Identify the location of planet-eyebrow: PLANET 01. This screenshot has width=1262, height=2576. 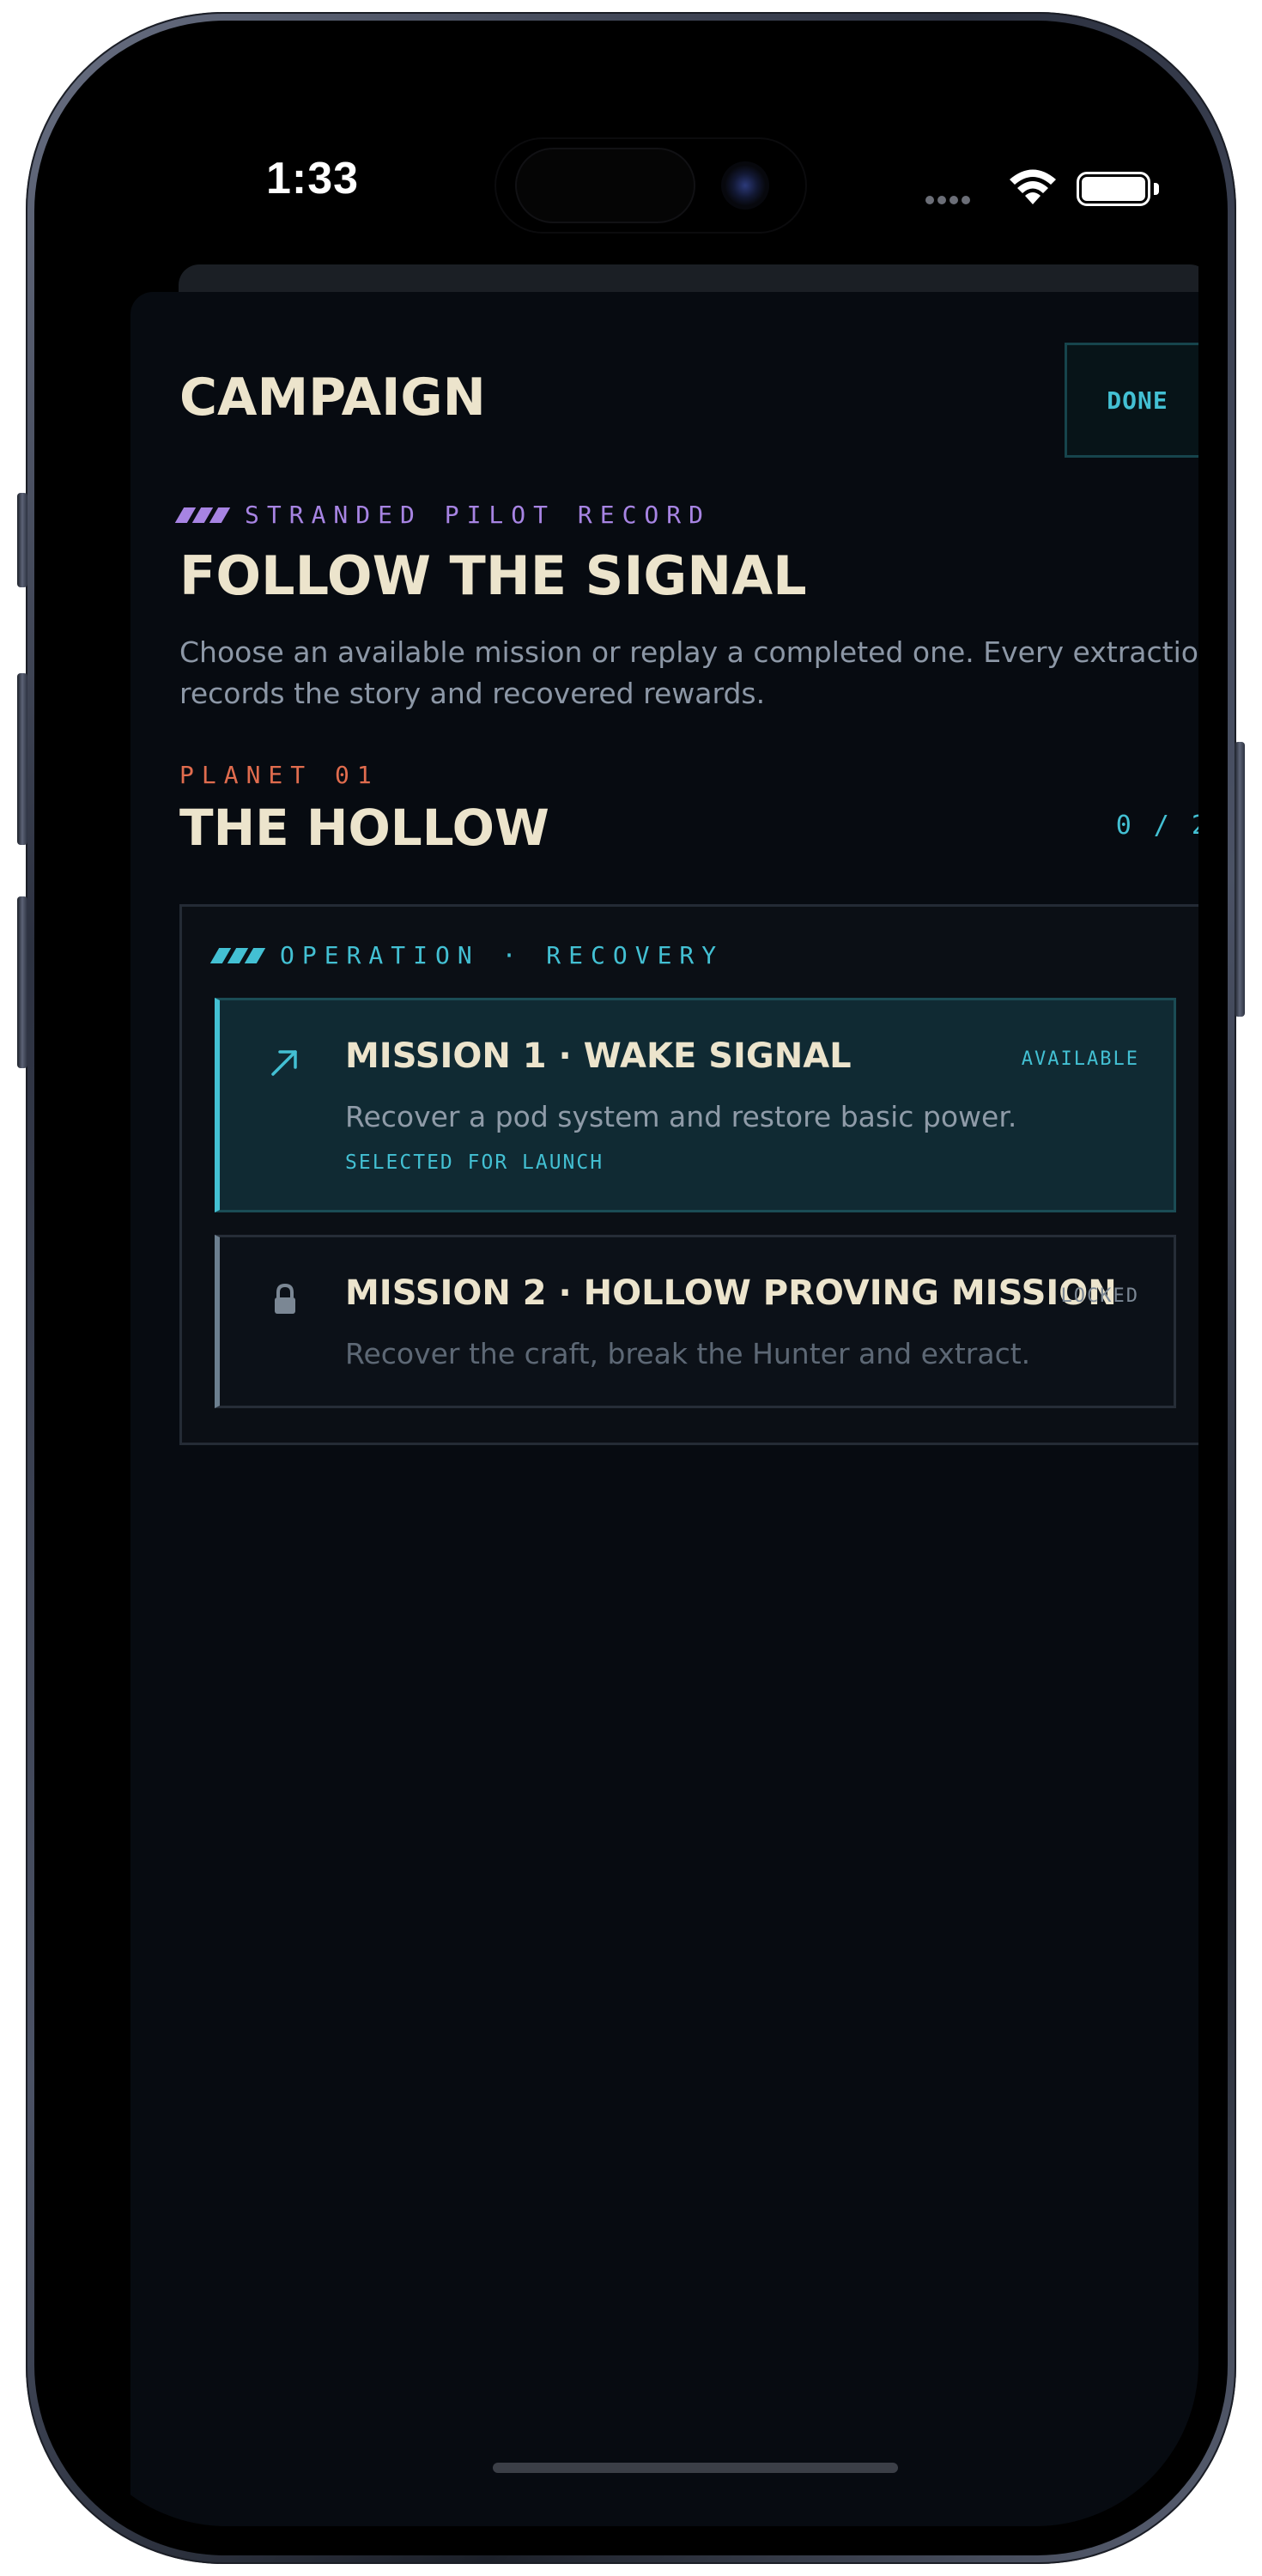
(279, 775).